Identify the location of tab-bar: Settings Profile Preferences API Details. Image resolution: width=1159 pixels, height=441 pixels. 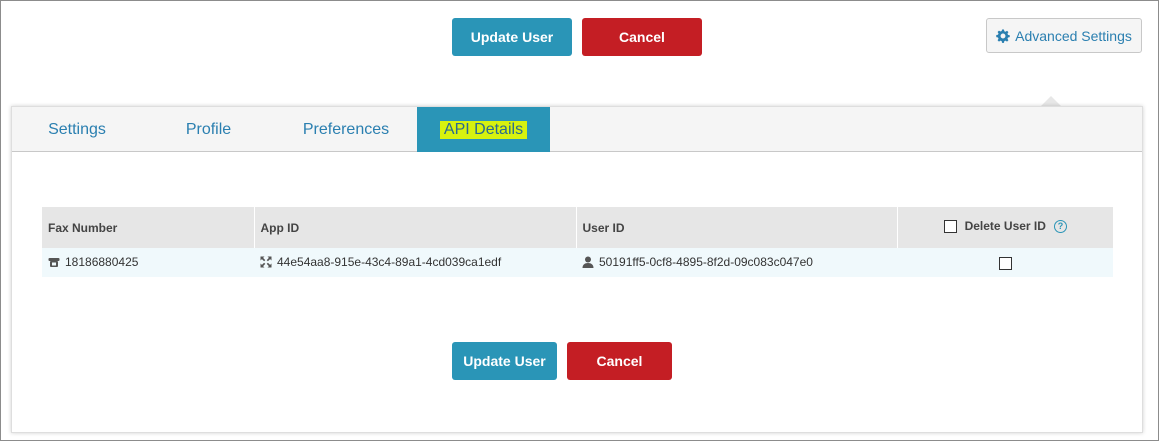
(577, 129).